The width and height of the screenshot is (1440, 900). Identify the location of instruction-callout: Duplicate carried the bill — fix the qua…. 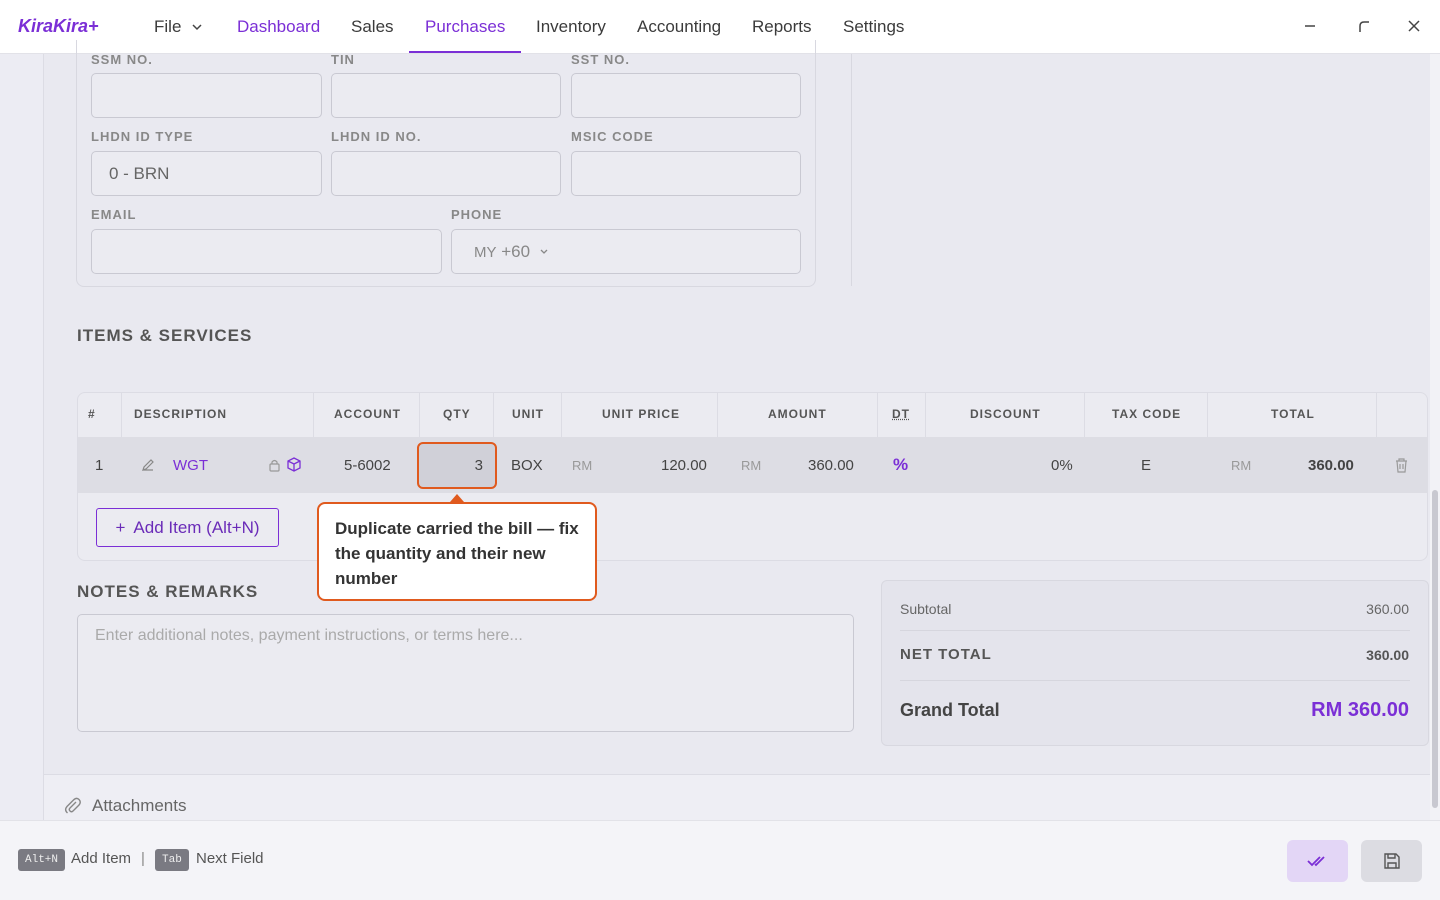
(457, 551).